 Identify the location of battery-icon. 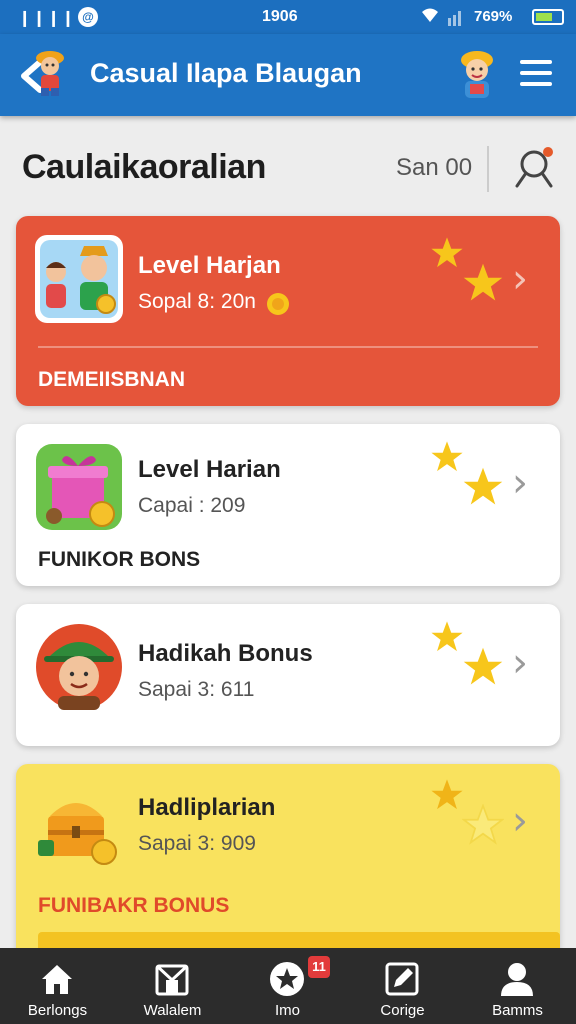
(548, 17).